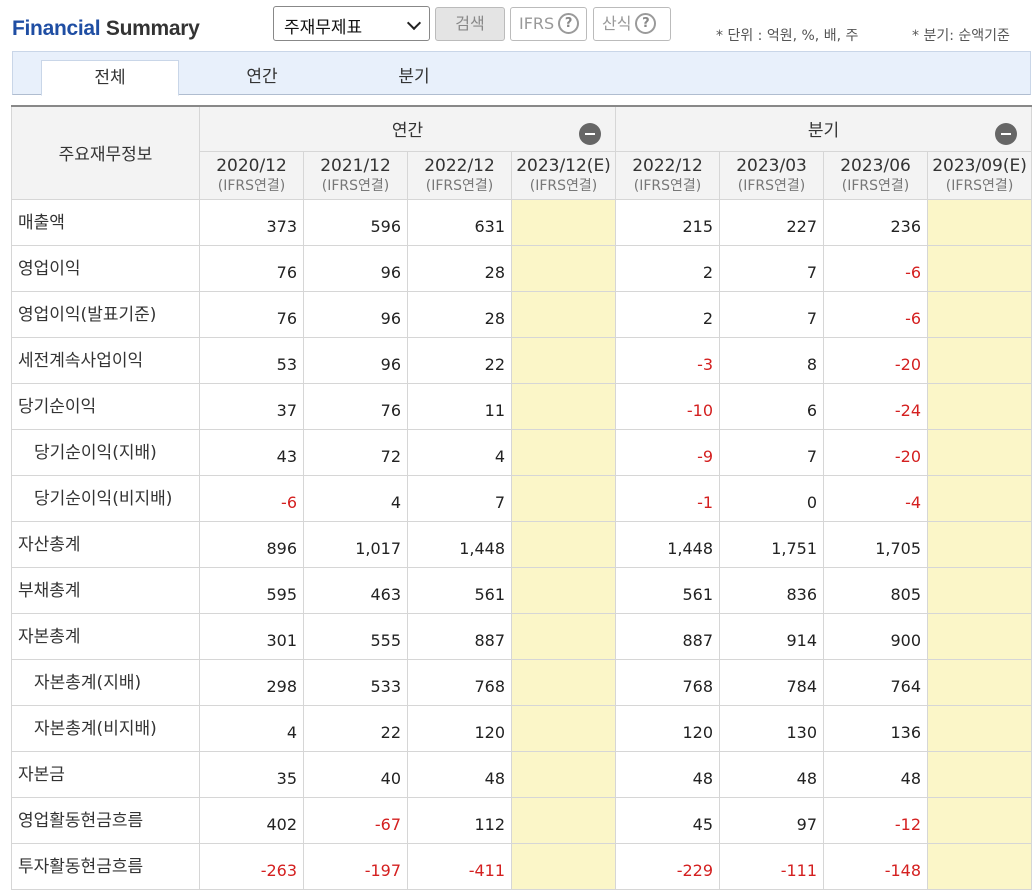  I want to click on tab-quarterly: 분기, so click(414, 78).